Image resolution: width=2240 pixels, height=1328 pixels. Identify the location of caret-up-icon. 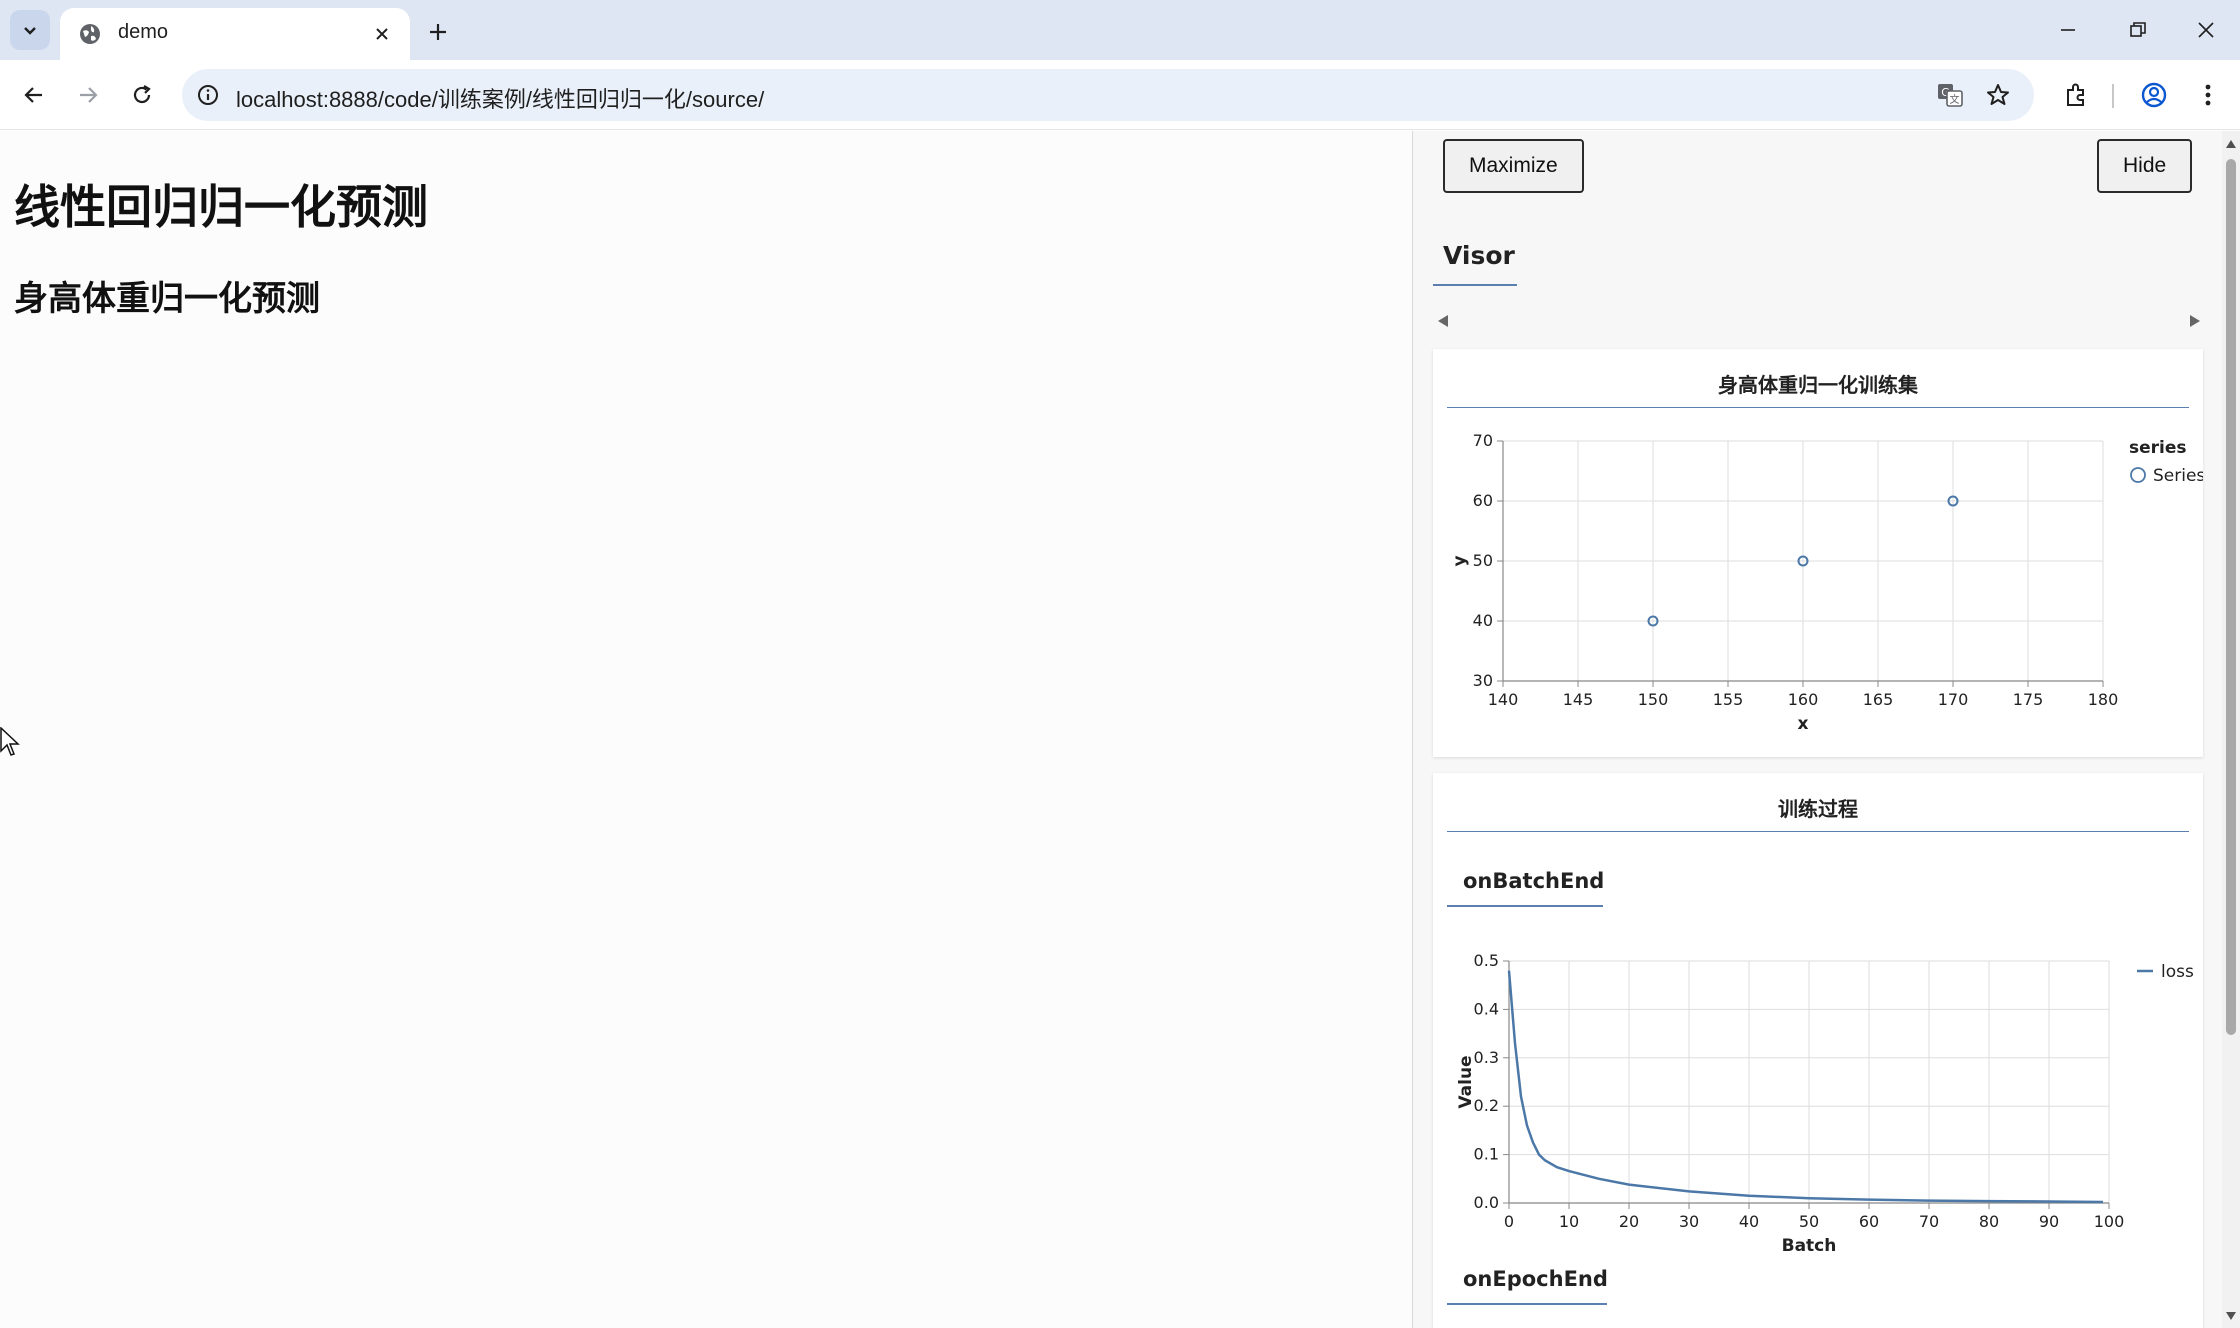
(2231, 144).